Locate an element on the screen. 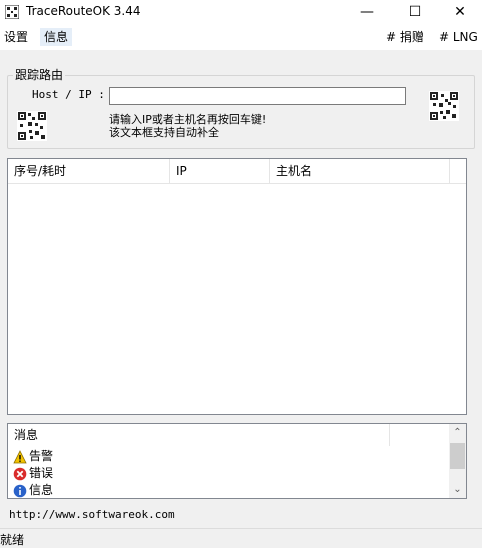  column-header-hostname: 主机名 is located at coordinates (360, 171).